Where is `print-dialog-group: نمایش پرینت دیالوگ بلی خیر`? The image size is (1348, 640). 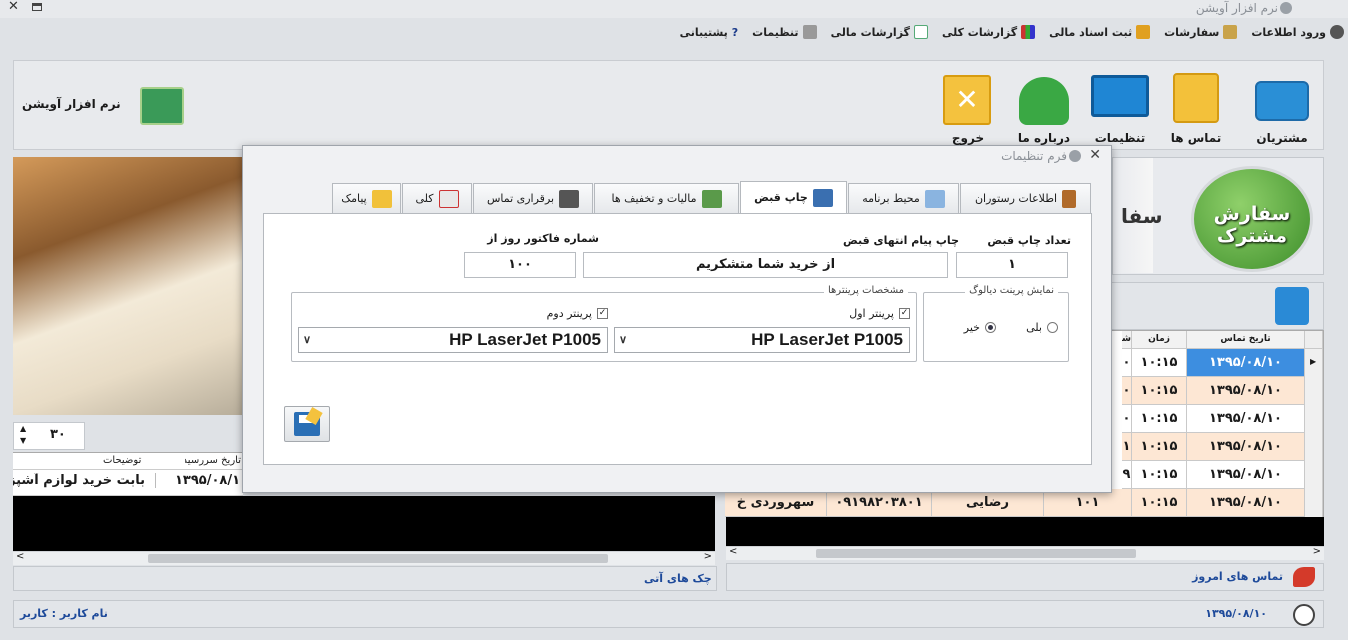
print-dialog-group: نمایش پرینت دیالوگ بلی خیر is located at coordinates (996, 323).